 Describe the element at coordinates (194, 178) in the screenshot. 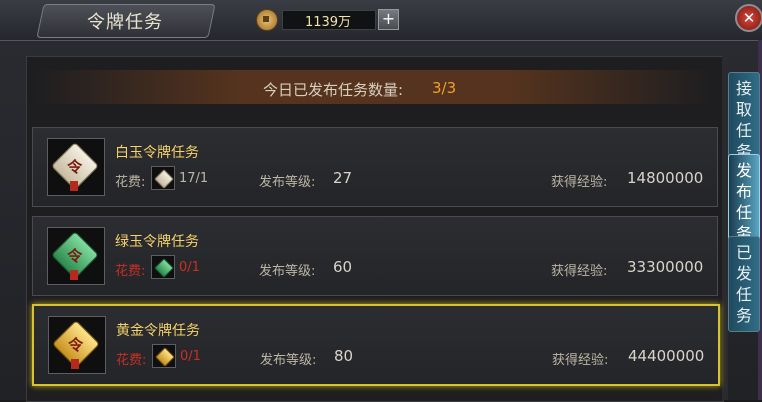

I see `cost-value: 17/1` at that location.